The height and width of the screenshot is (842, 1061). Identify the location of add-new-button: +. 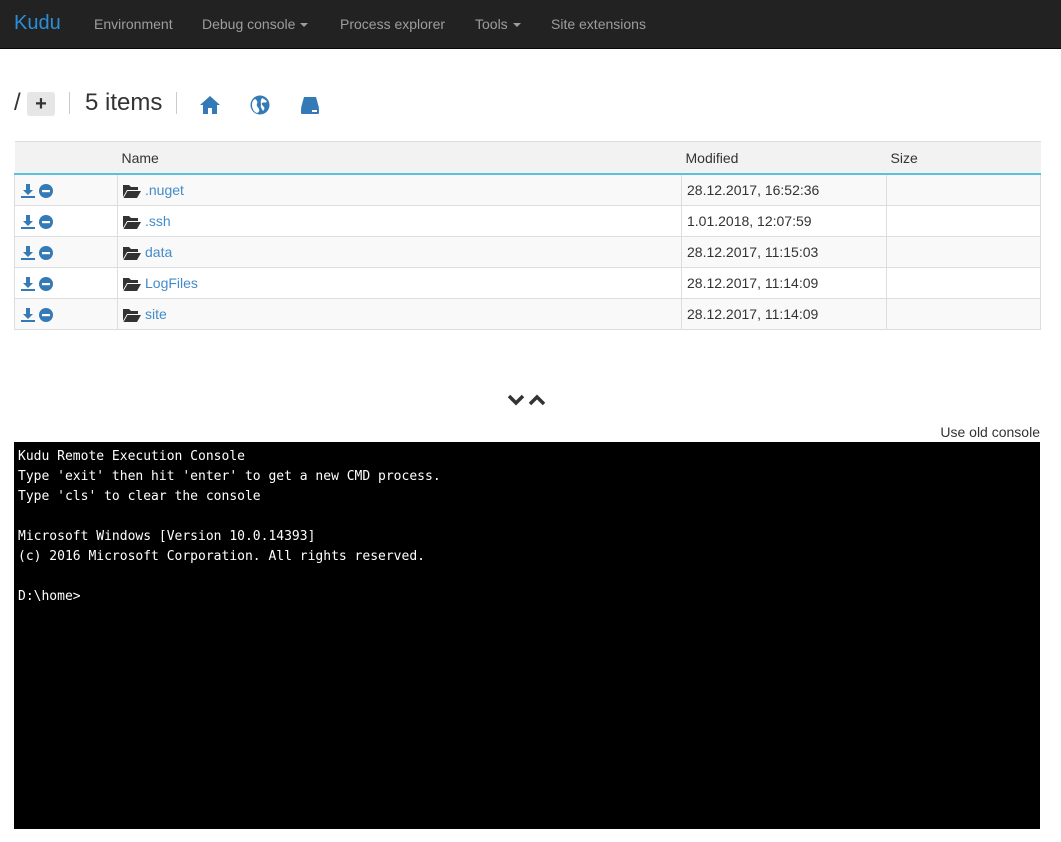
(41, 104).